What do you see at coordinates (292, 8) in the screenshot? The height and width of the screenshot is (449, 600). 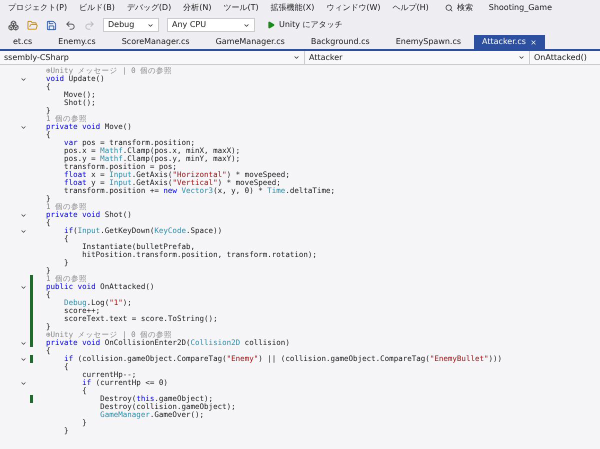 I see `menu-item: 拡張機能(X)` at bounding box center [292, 8].